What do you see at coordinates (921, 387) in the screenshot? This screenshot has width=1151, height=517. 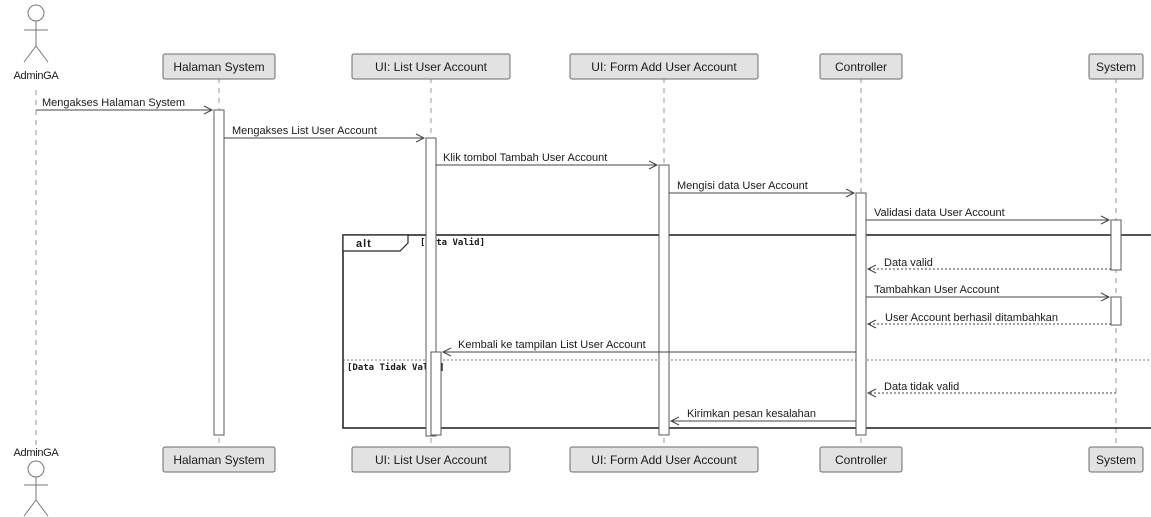 I see `message-label: Data tidak valid` at bounding box center [921, 387].